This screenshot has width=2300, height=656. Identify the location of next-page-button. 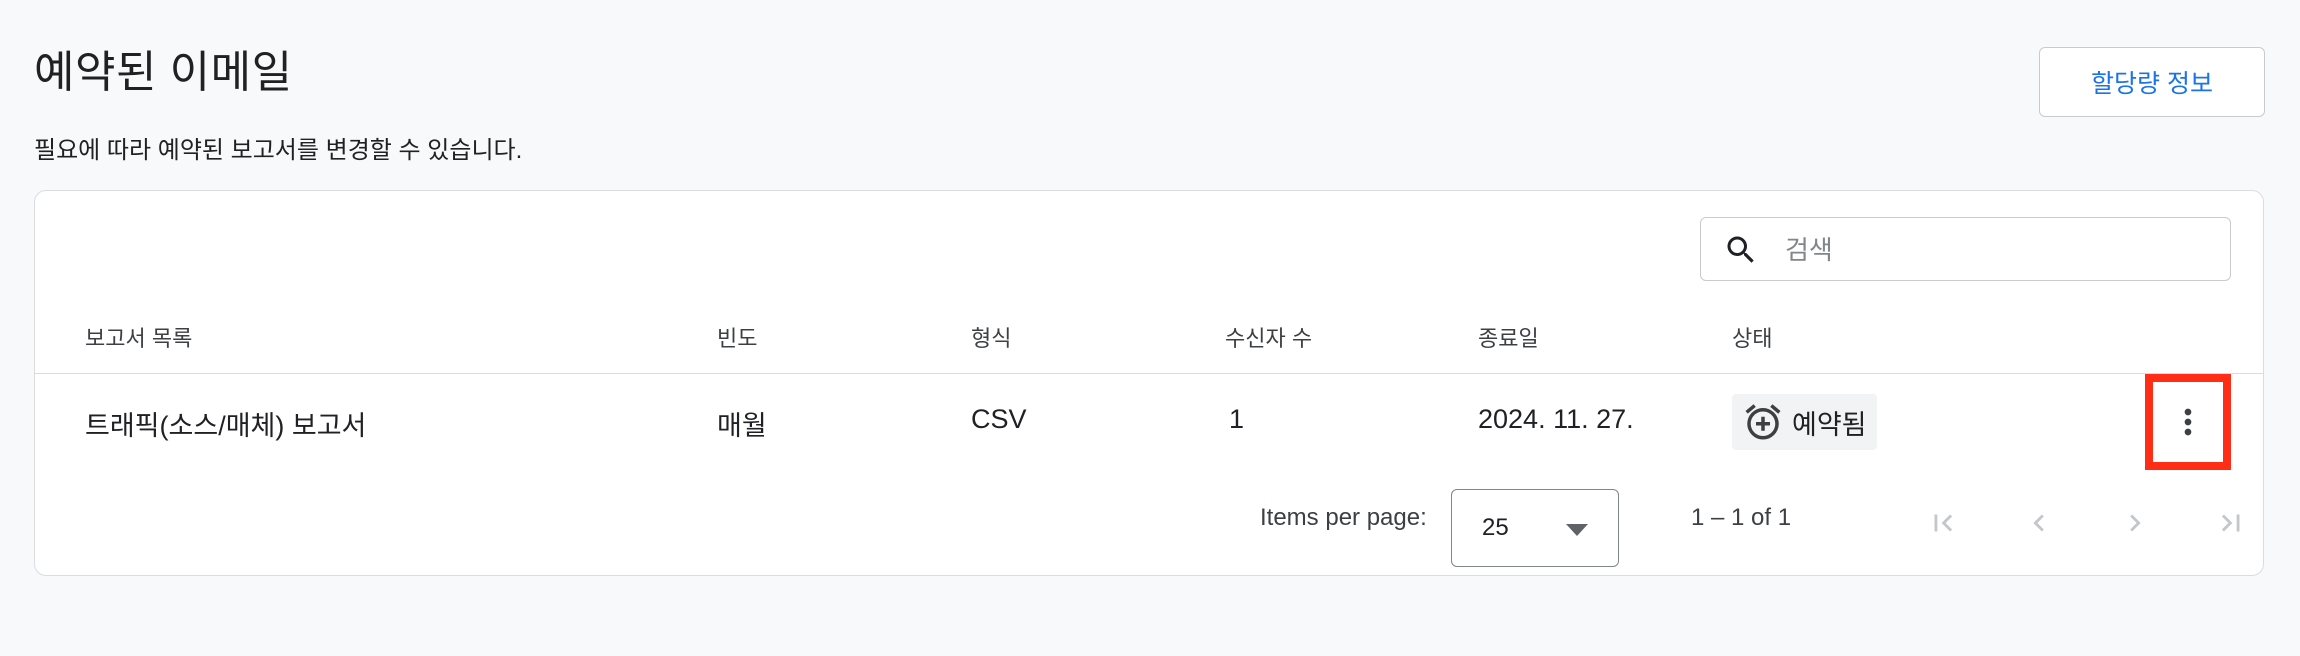
(2135, 523).